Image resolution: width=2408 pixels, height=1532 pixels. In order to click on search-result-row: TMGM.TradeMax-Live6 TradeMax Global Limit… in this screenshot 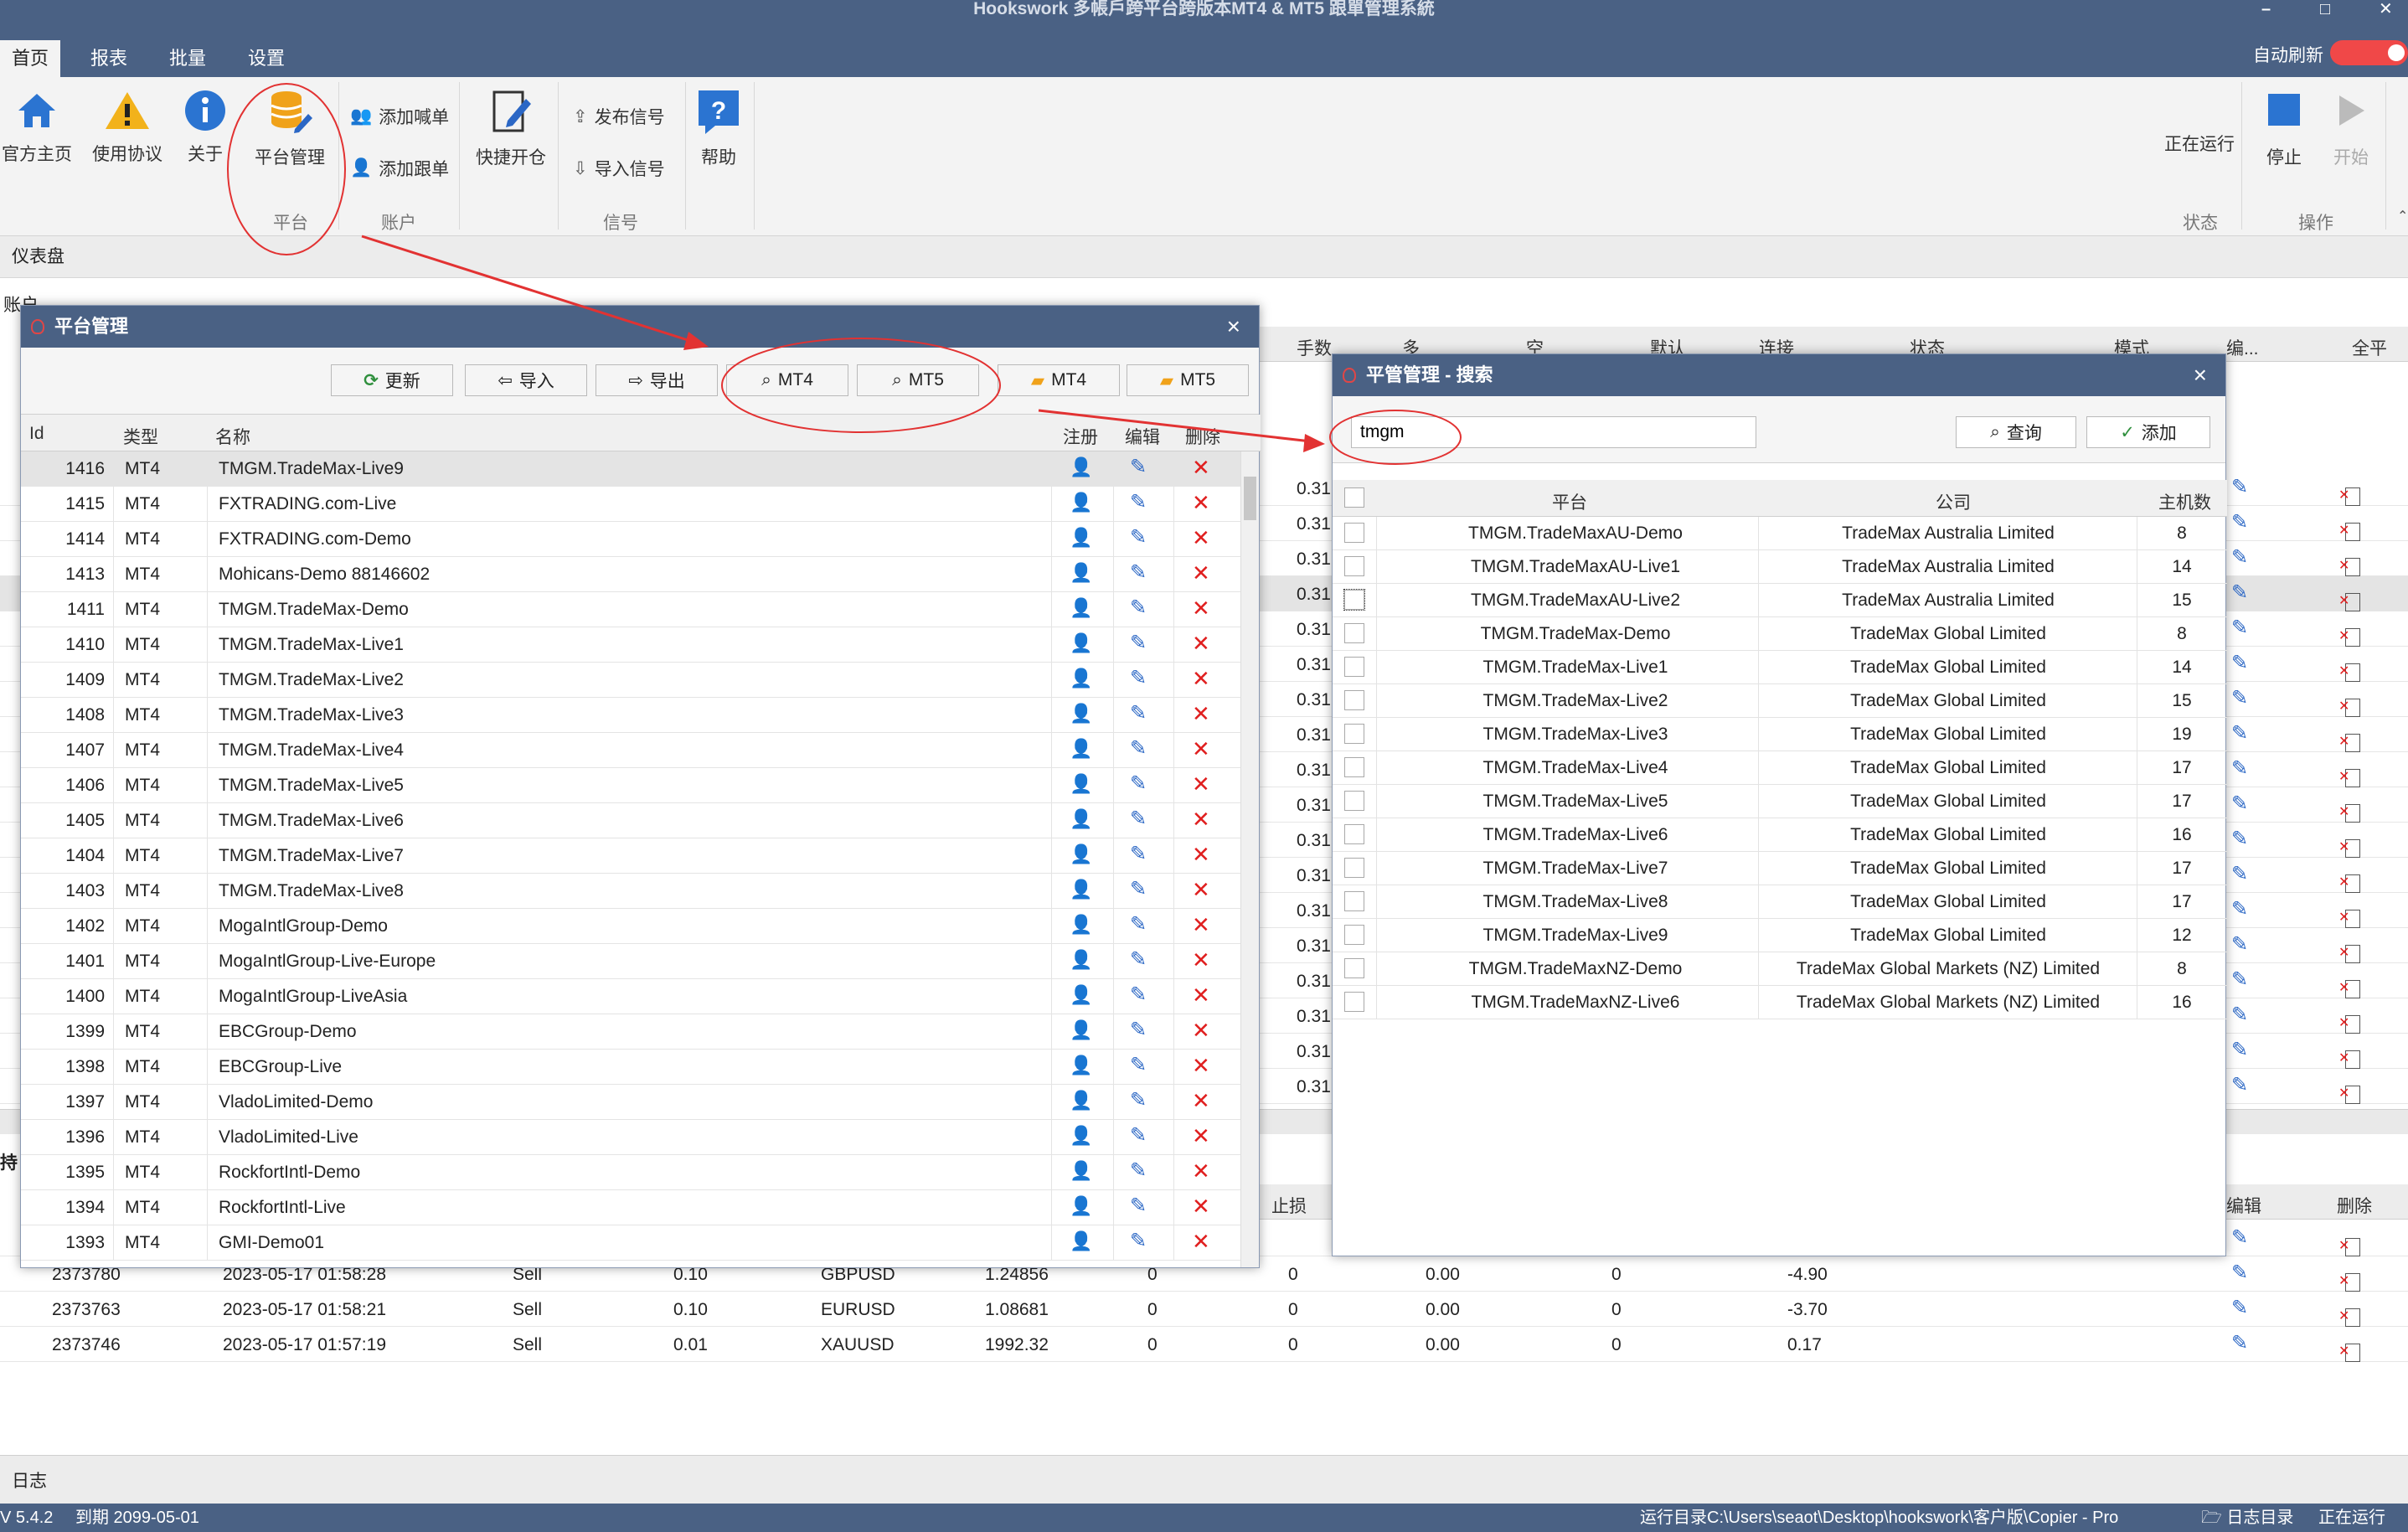, I will do `click(1780, 835)`.